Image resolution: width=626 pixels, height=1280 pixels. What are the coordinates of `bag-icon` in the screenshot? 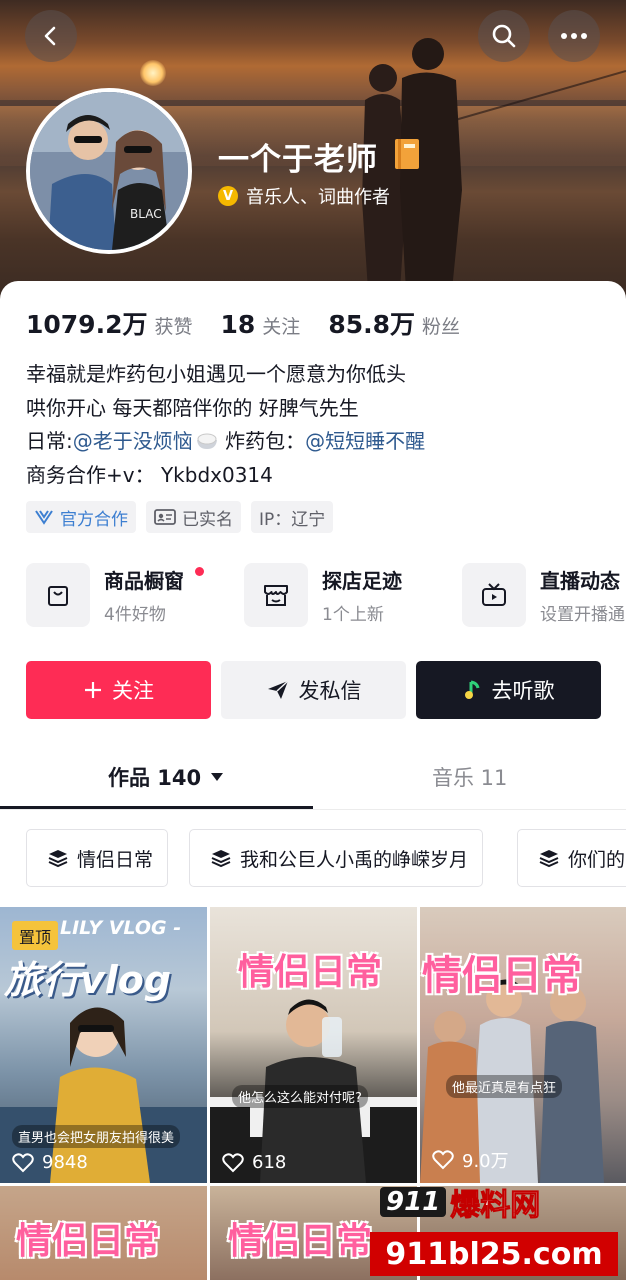 It's located at (58, 596).